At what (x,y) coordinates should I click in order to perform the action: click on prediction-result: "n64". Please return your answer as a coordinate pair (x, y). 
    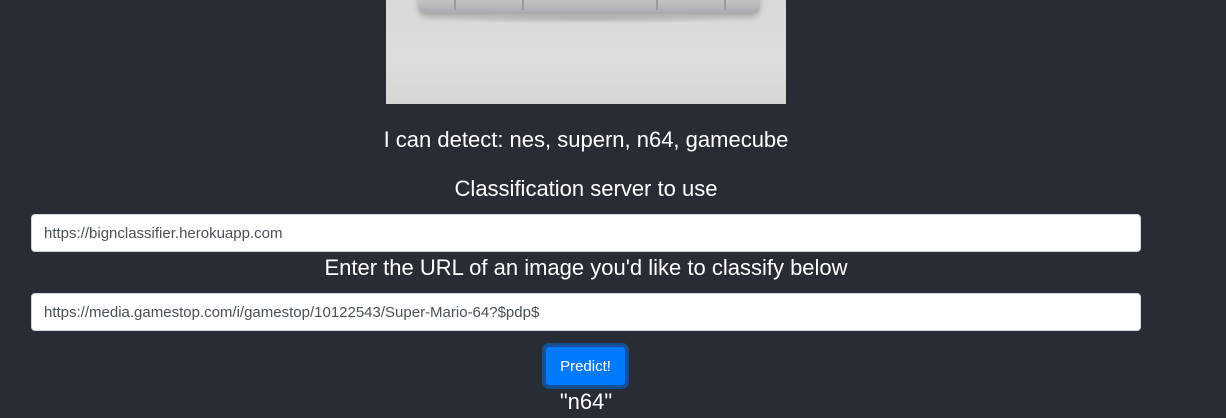
    Looking at the image, I should click on (586, 401).